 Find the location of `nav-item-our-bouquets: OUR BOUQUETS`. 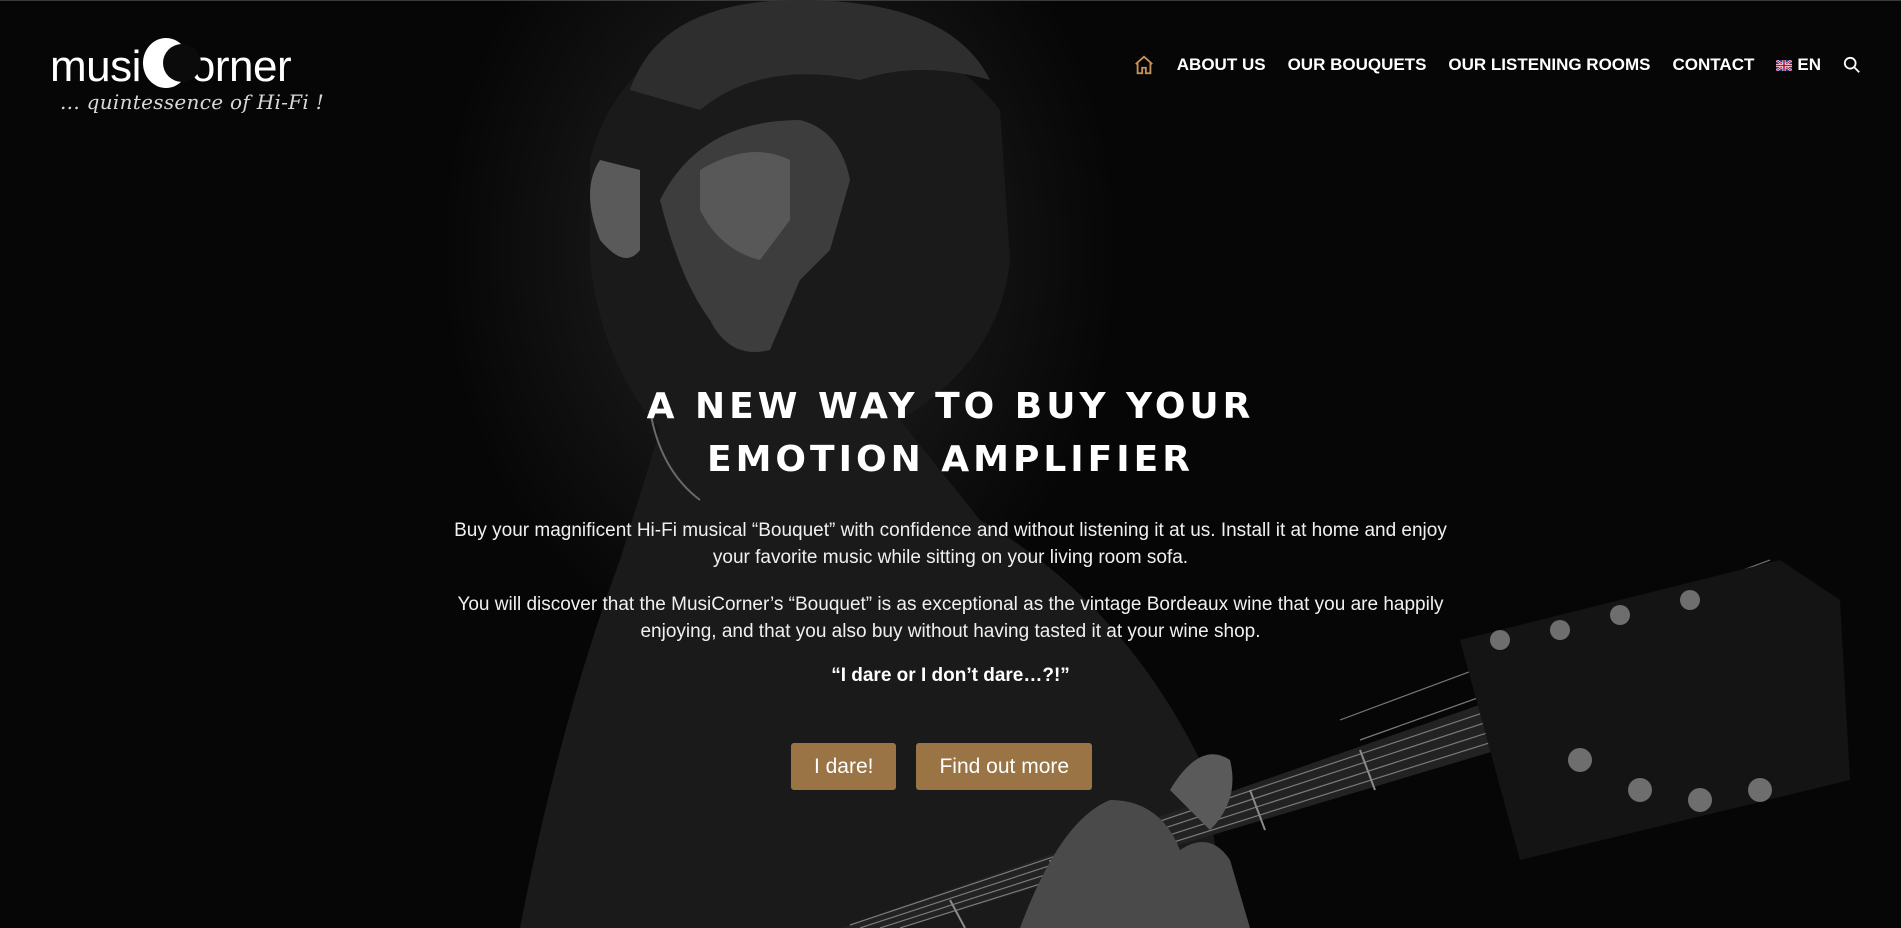

nav-item-our-bouquets: OUR BOUQUETS is located at coordinates (1357, 65).